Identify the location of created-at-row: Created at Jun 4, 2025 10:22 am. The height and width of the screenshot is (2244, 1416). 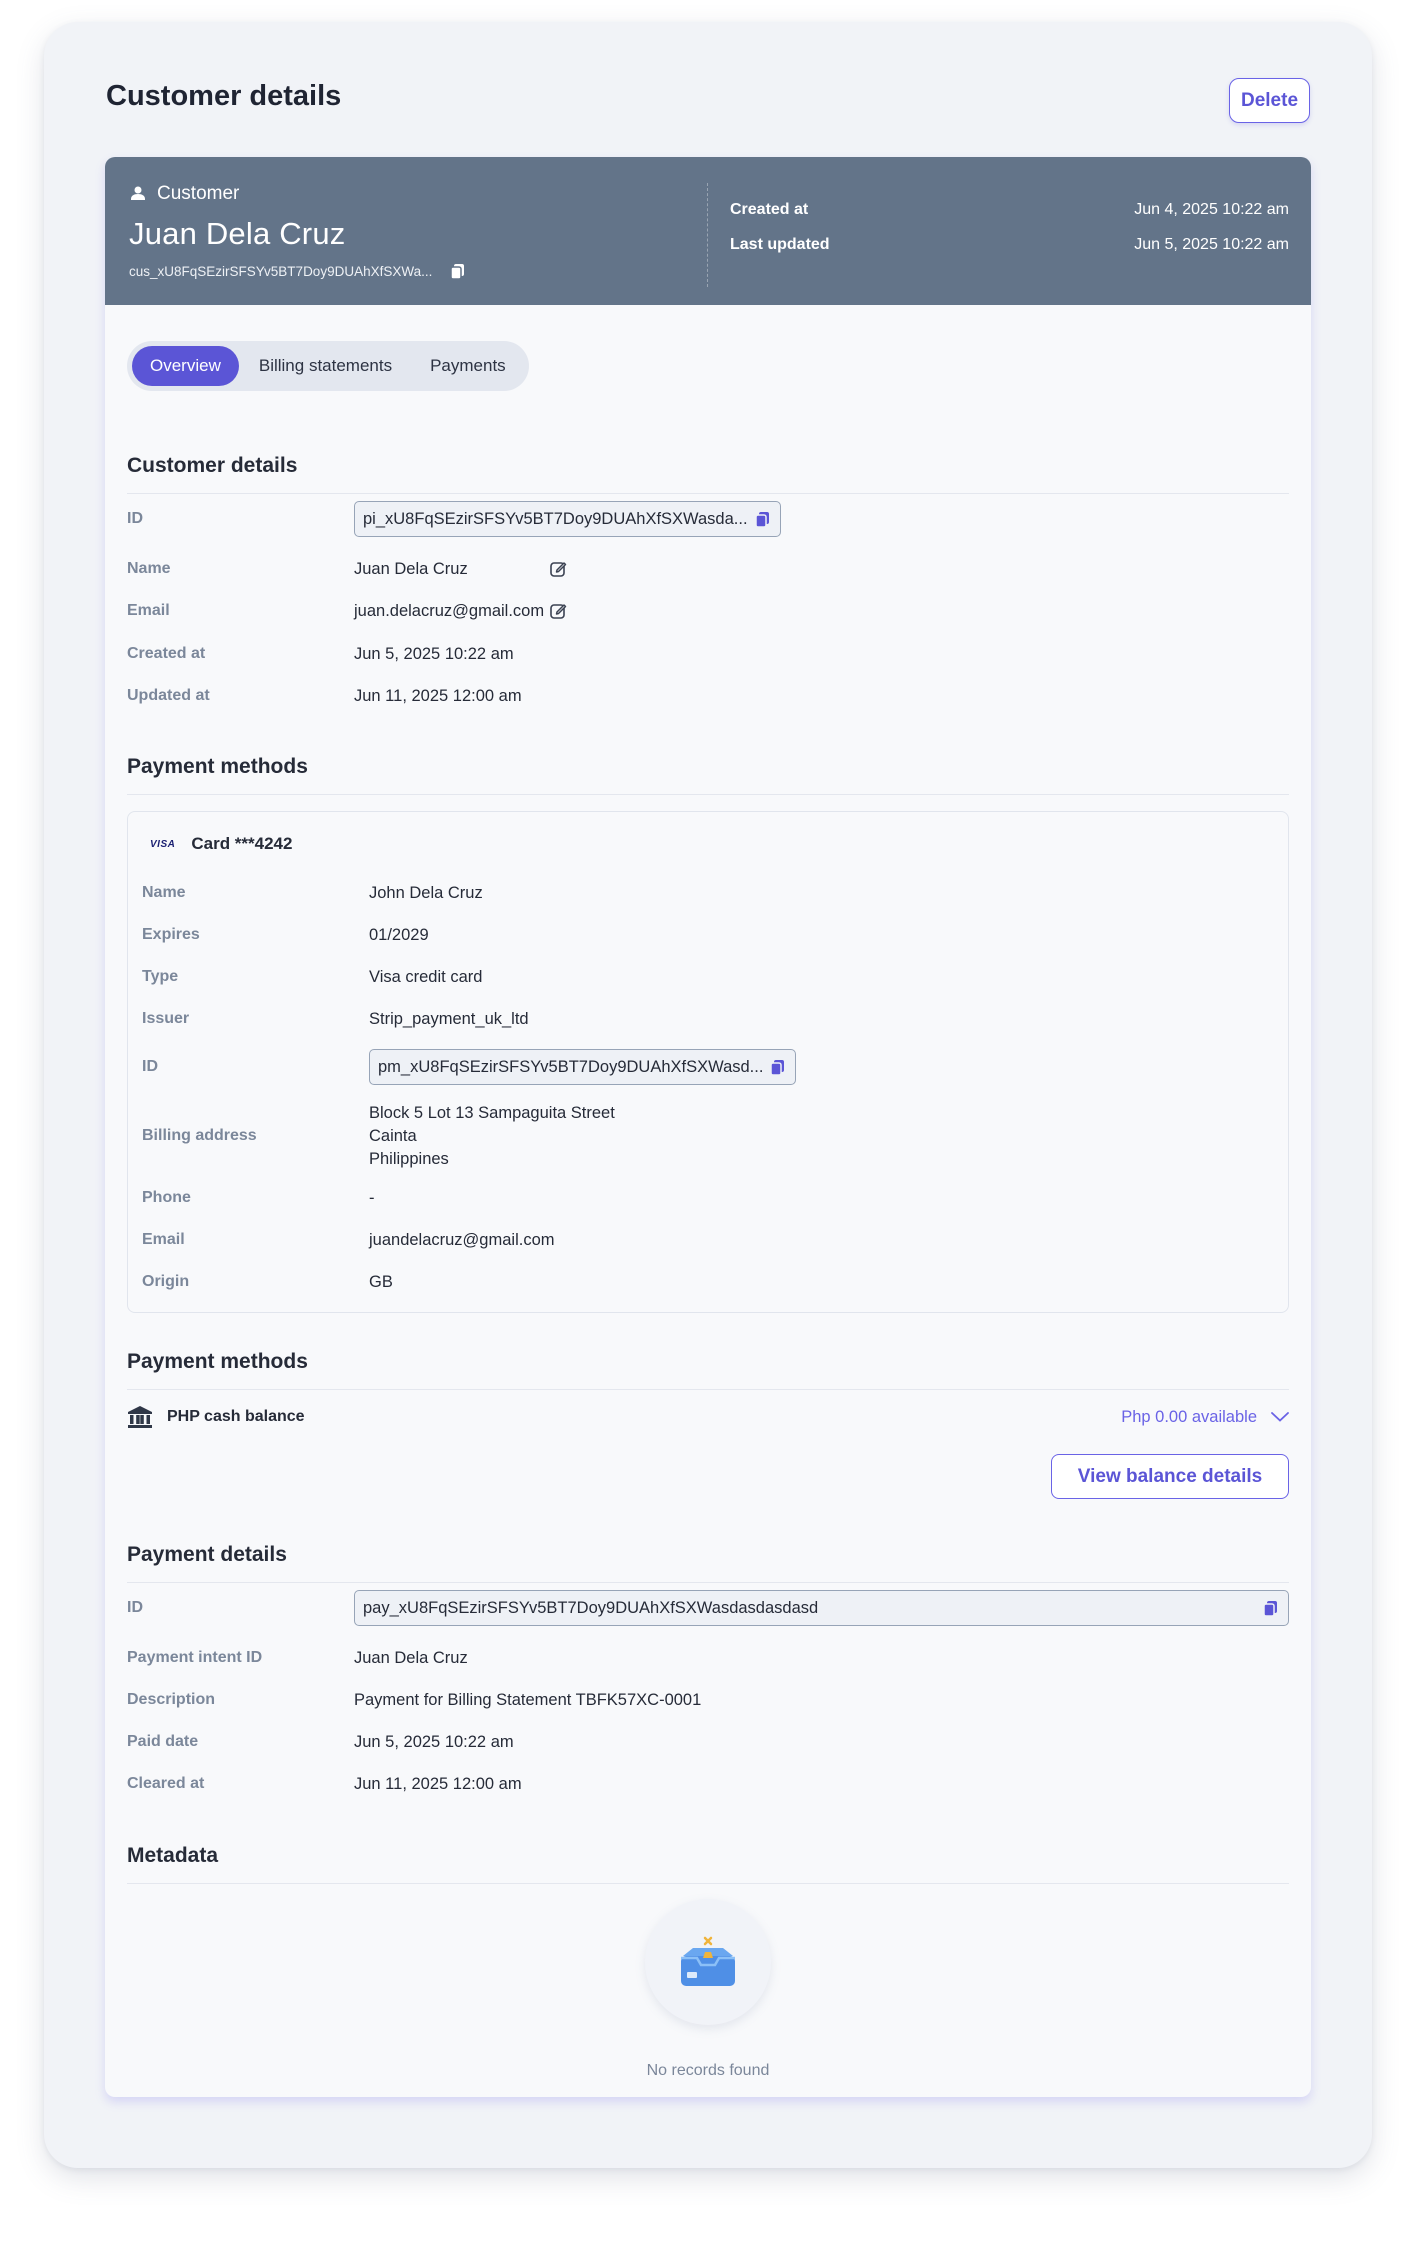
(1009, 210).